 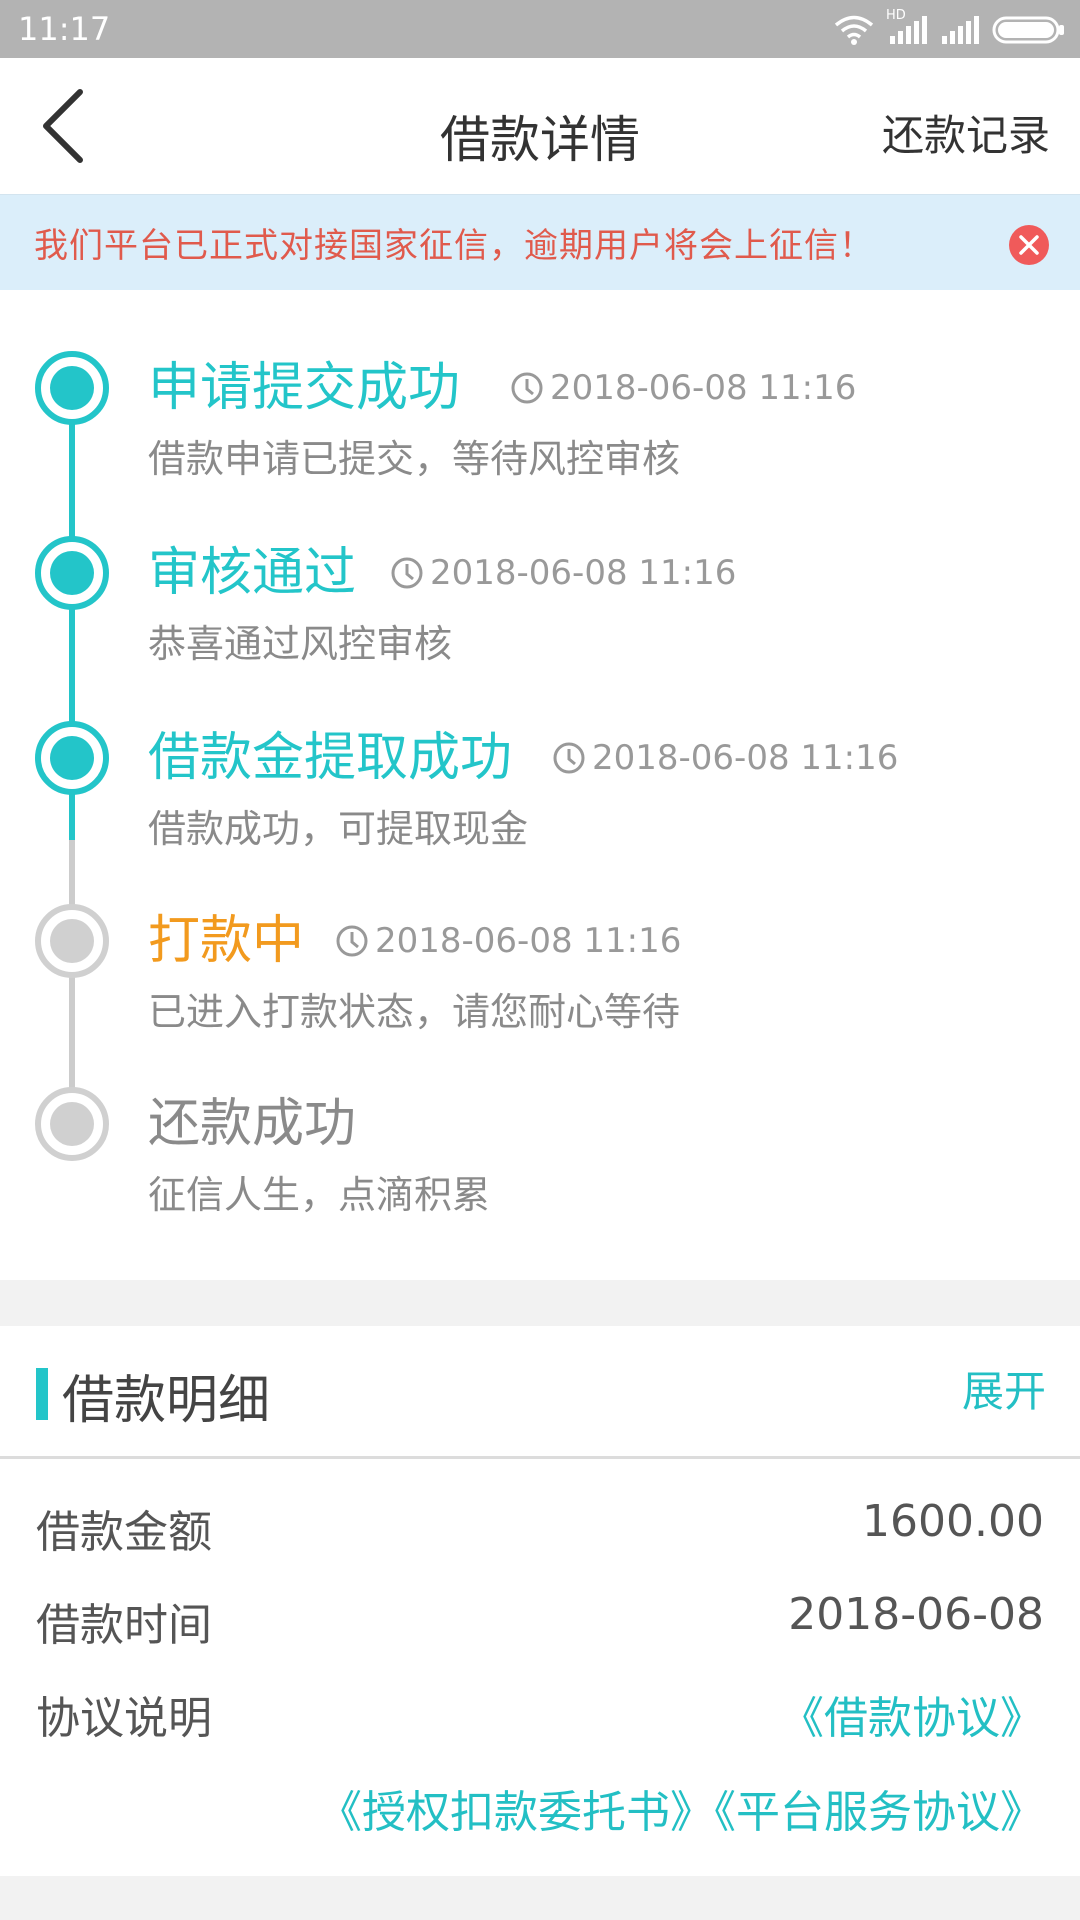 I want to click on step-title: 申请提交成功, so click(x=304, y=388).